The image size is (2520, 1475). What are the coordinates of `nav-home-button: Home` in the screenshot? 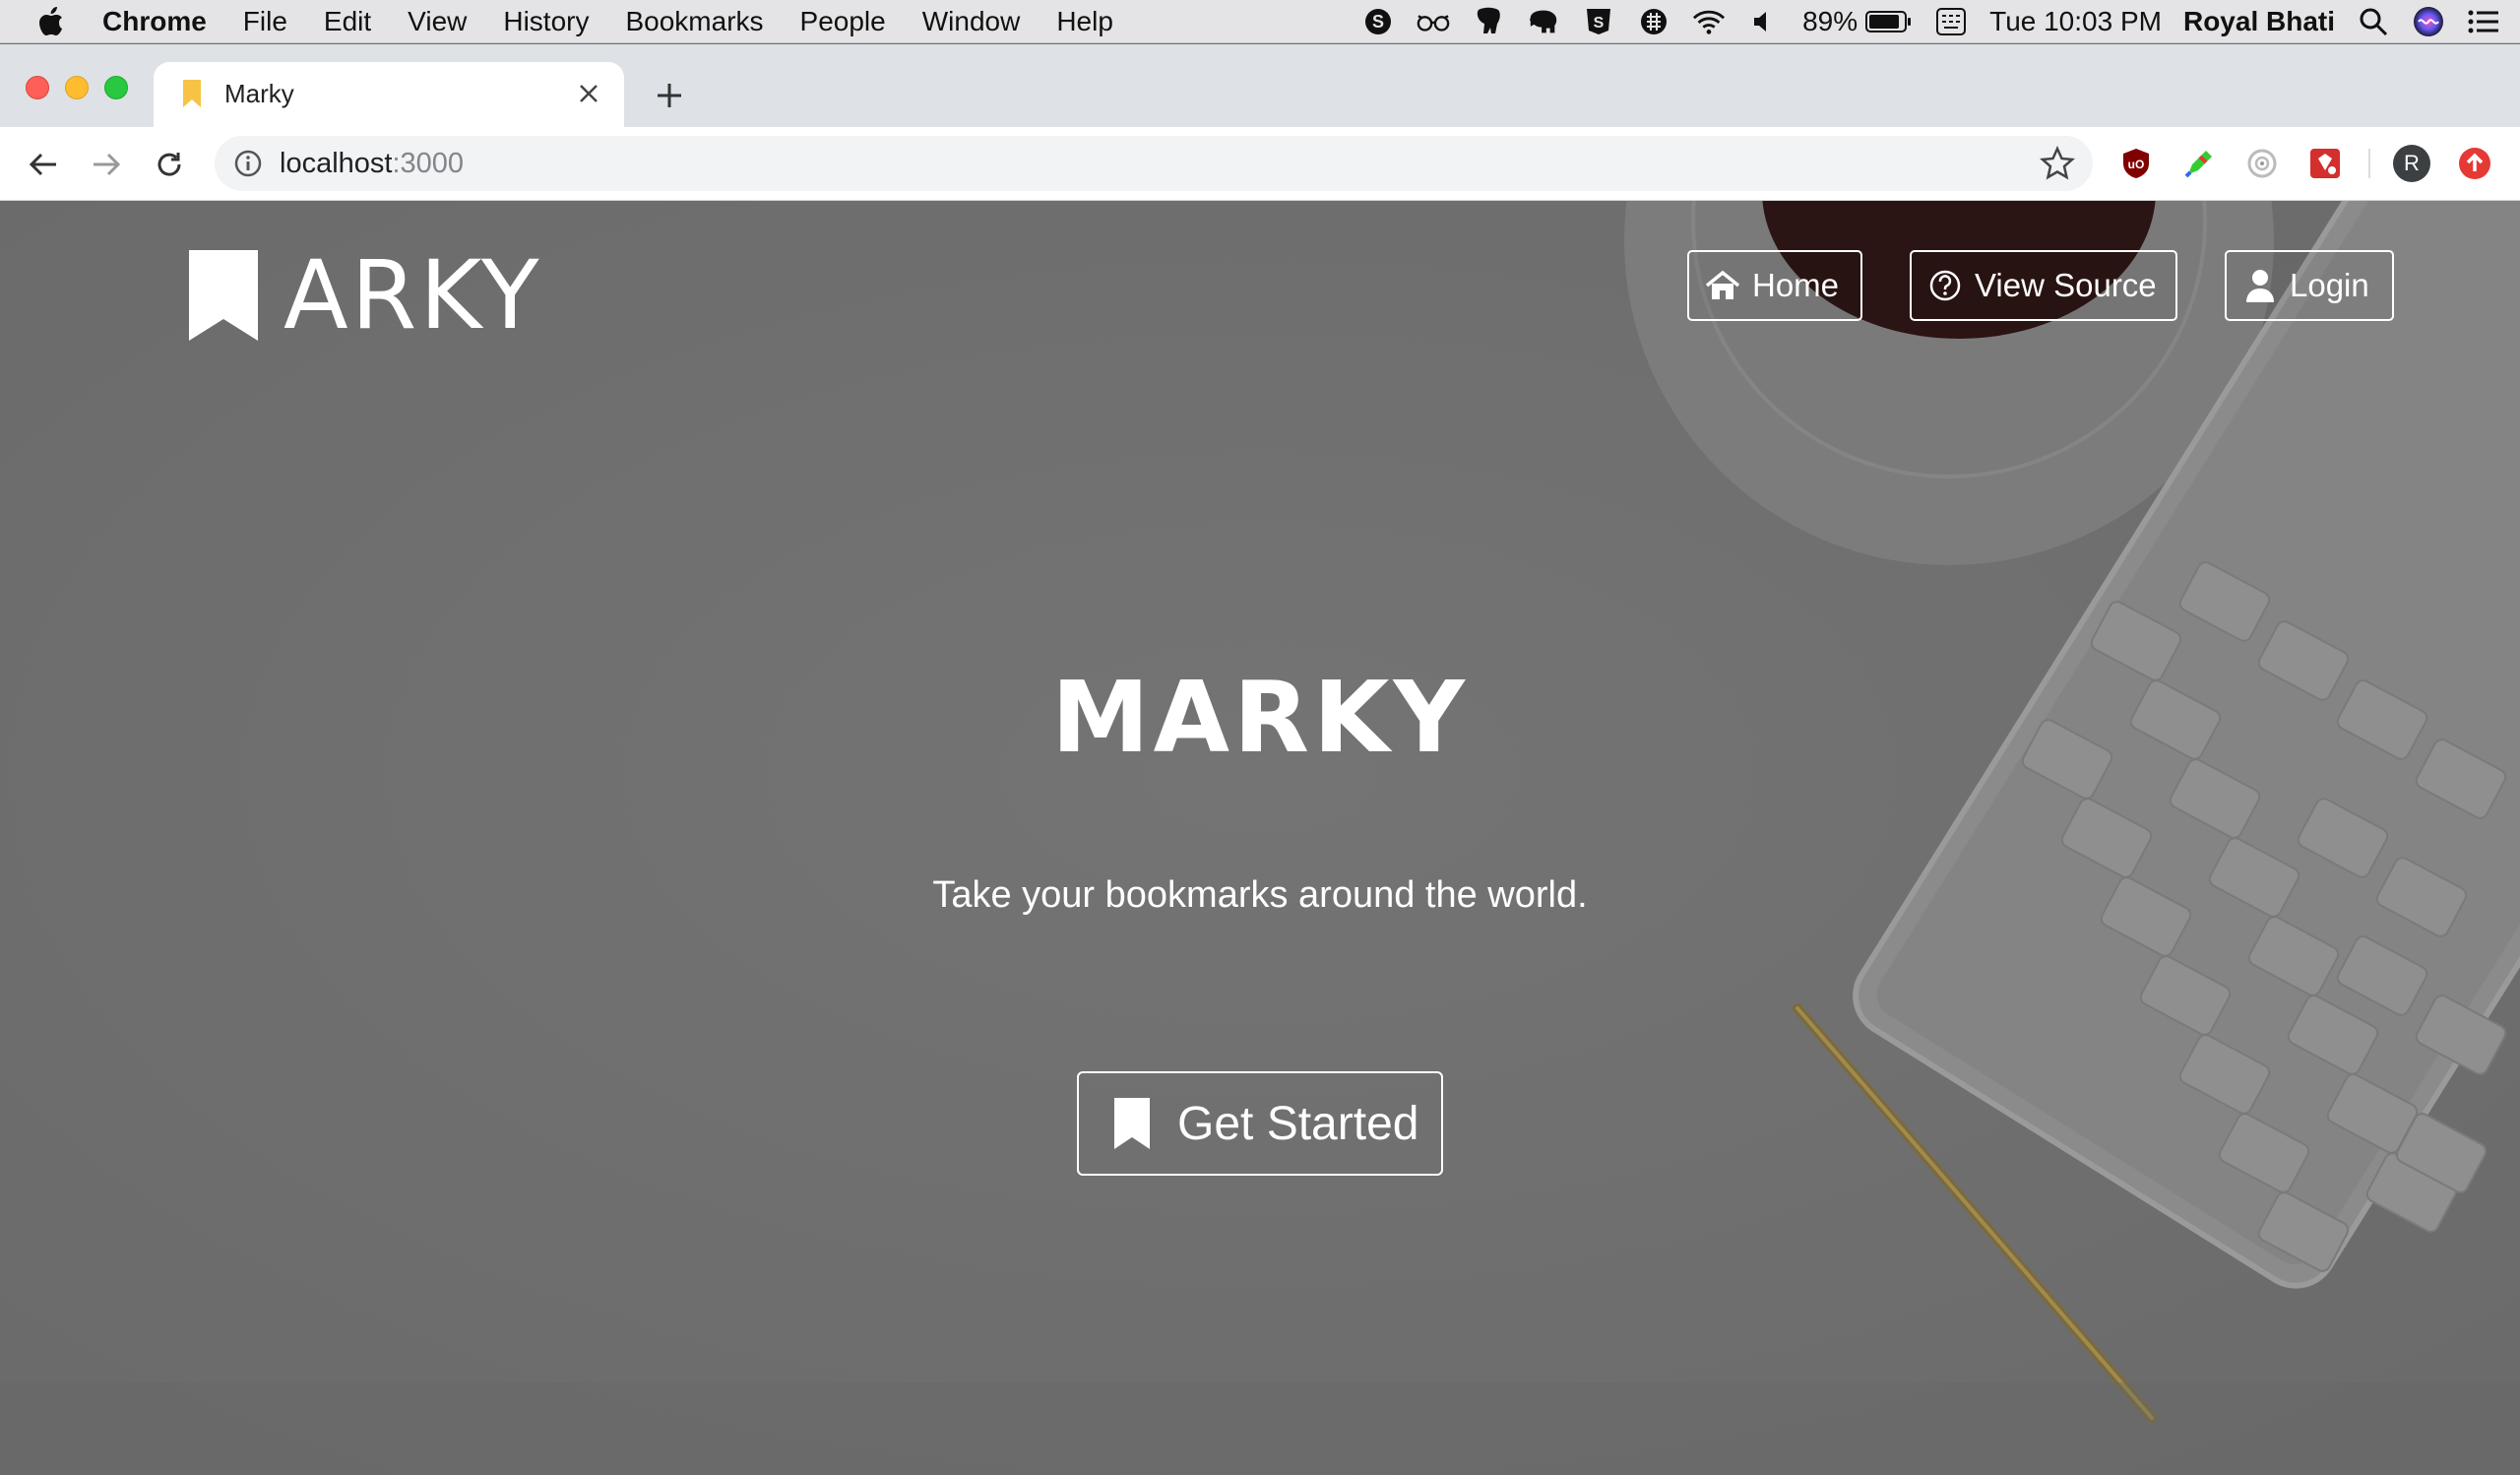 It's located at (1774, 285).